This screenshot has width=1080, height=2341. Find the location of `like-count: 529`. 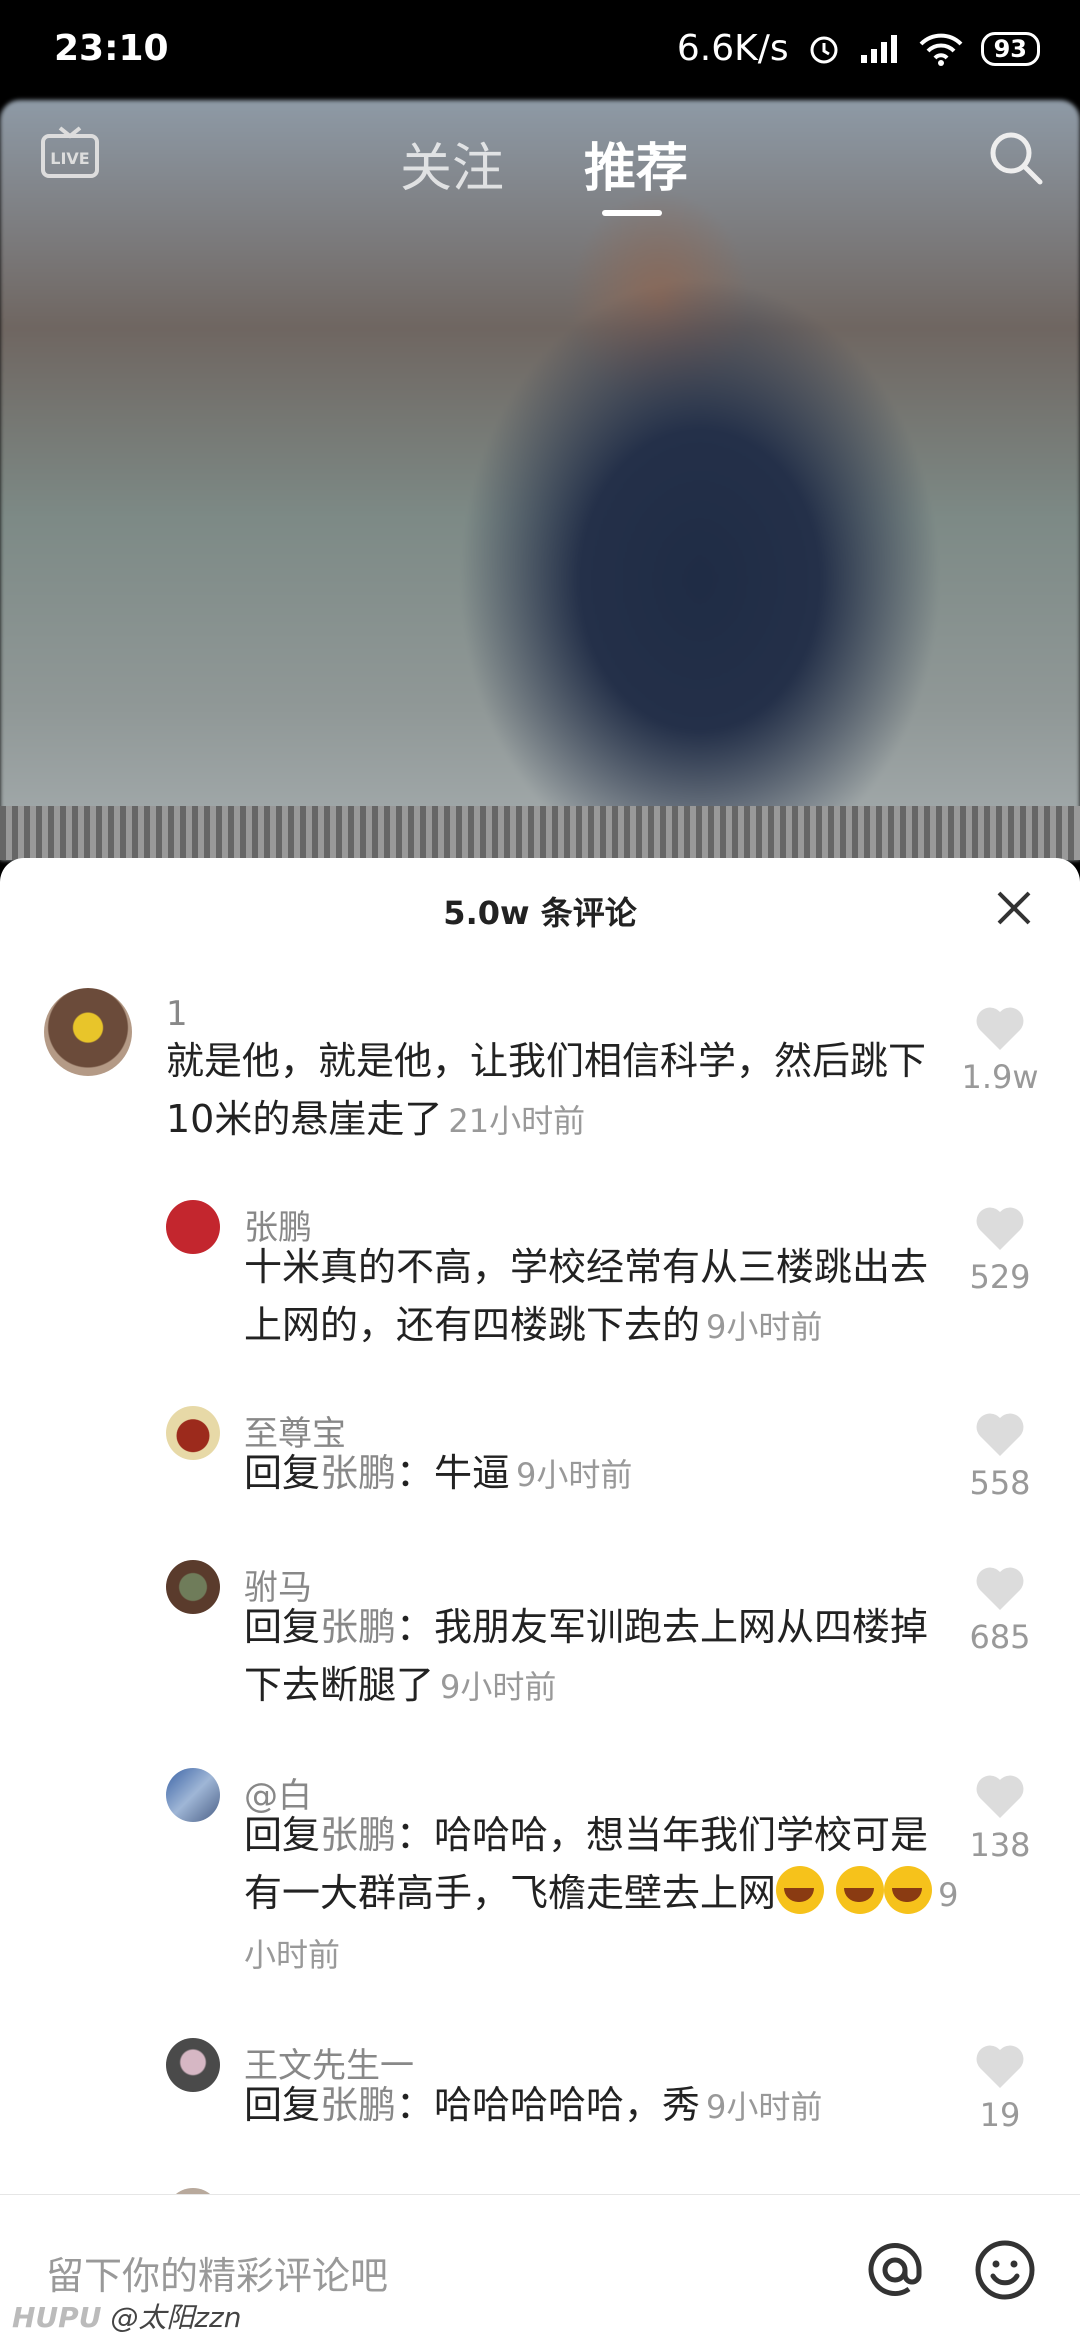

like-count: 529 is located at coordinates (1000, 1277).